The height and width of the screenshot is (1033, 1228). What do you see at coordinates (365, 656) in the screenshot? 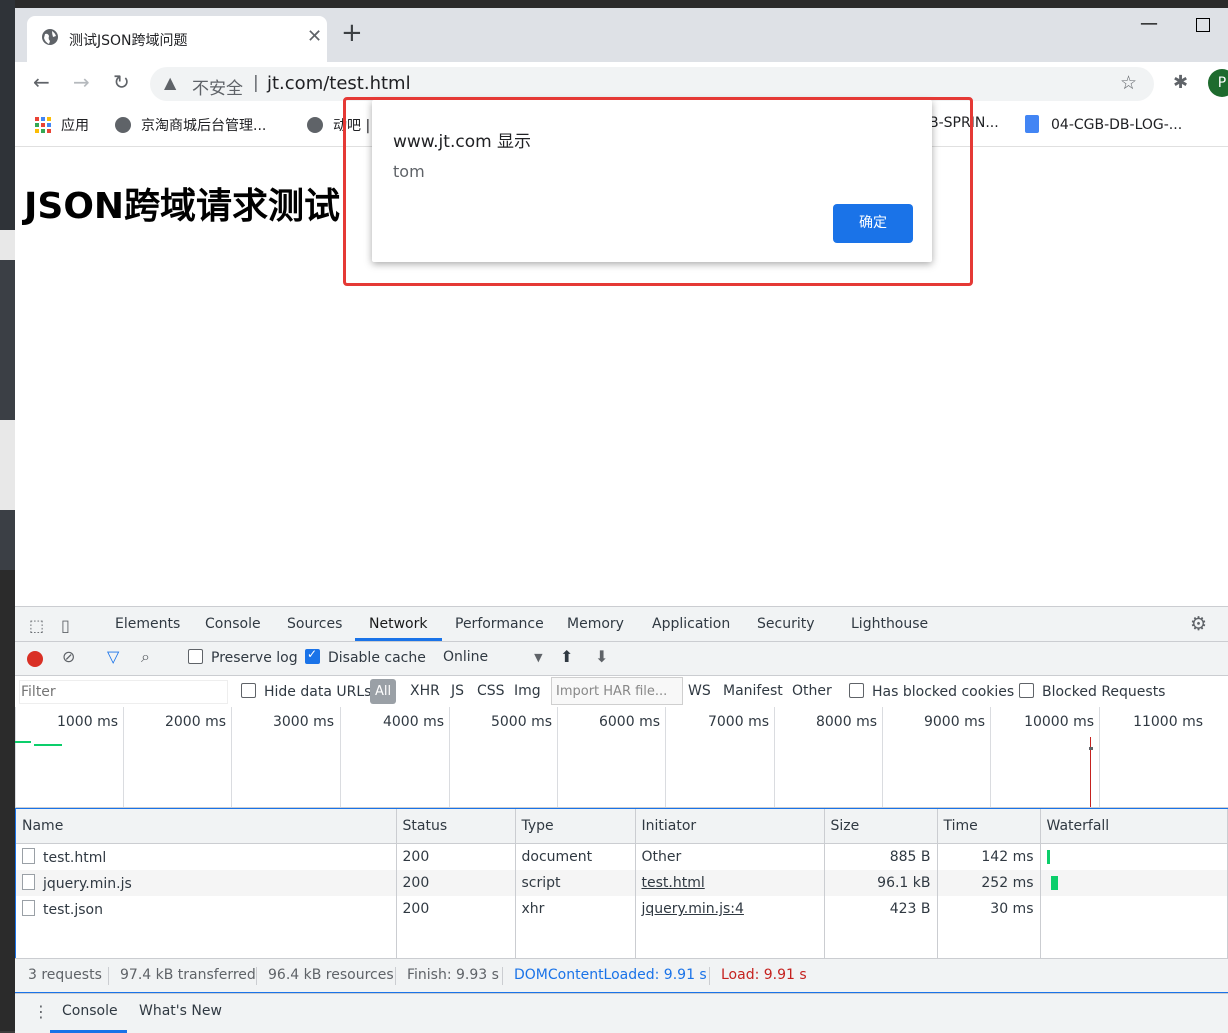
I see `disable-cache-checkbox: Disable cache` at bounding box center [365, 656].